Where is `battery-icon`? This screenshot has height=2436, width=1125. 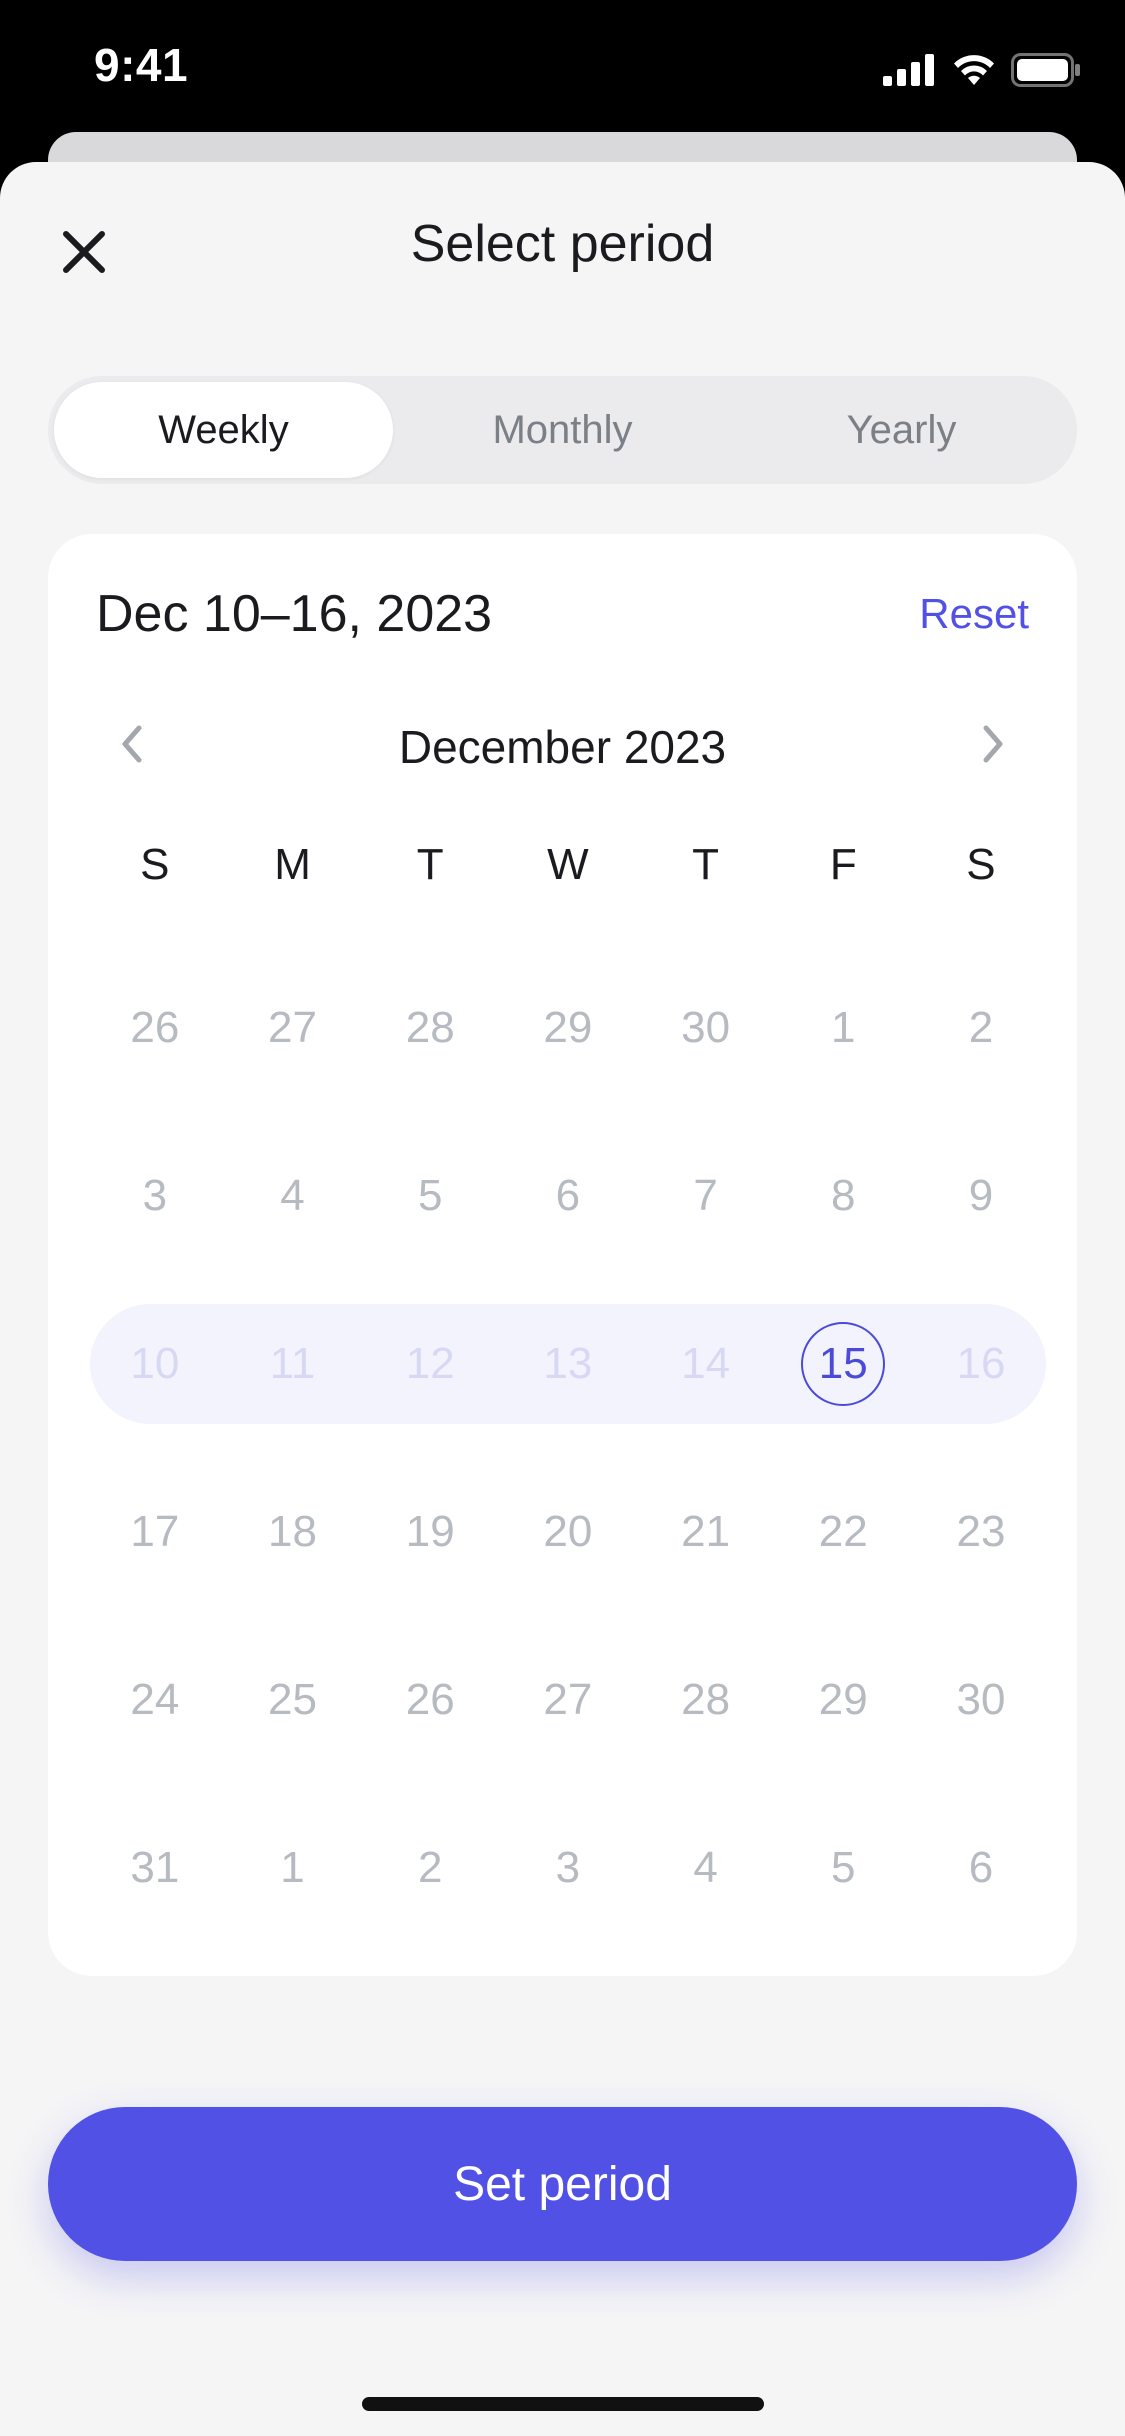
battery-icon is located at coordinates (1045, 70).